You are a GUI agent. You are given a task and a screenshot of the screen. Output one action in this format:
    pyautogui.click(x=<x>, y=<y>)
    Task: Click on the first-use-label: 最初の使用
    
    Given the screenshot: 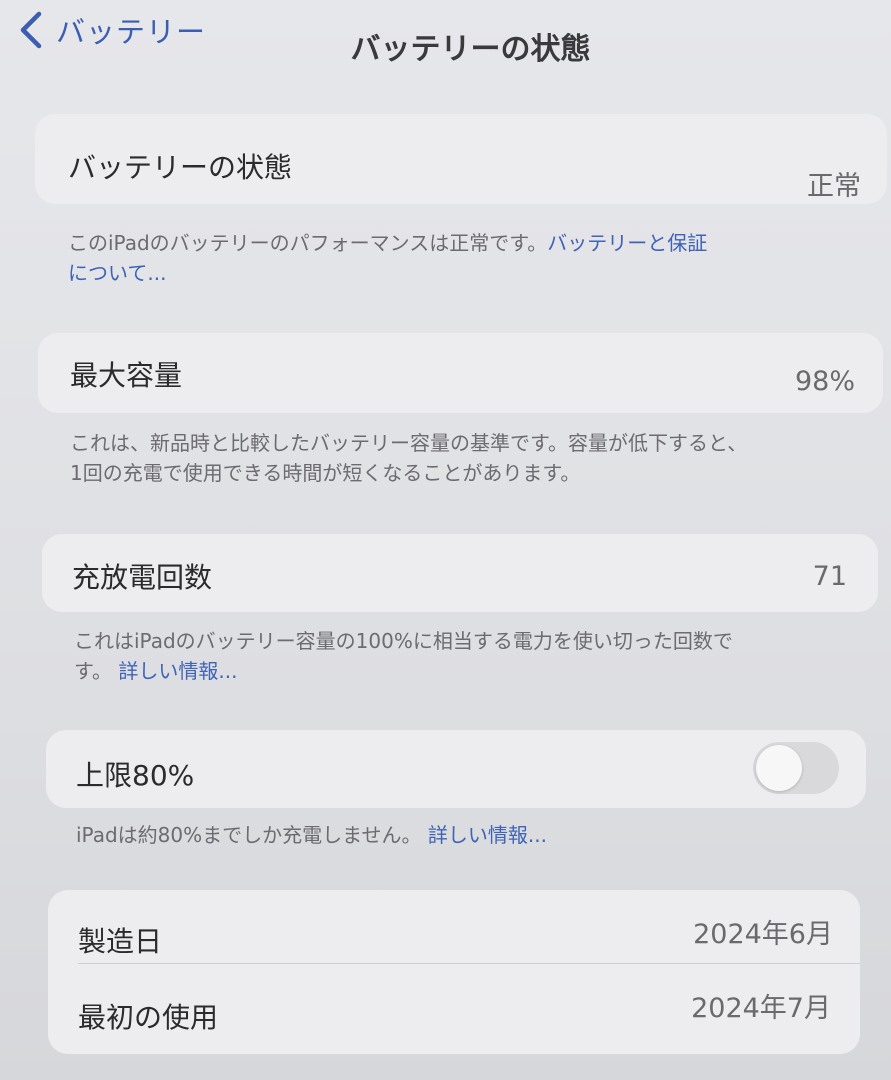 What is the action you would take?
    pyautogui.click(x=148, y=1017)
    